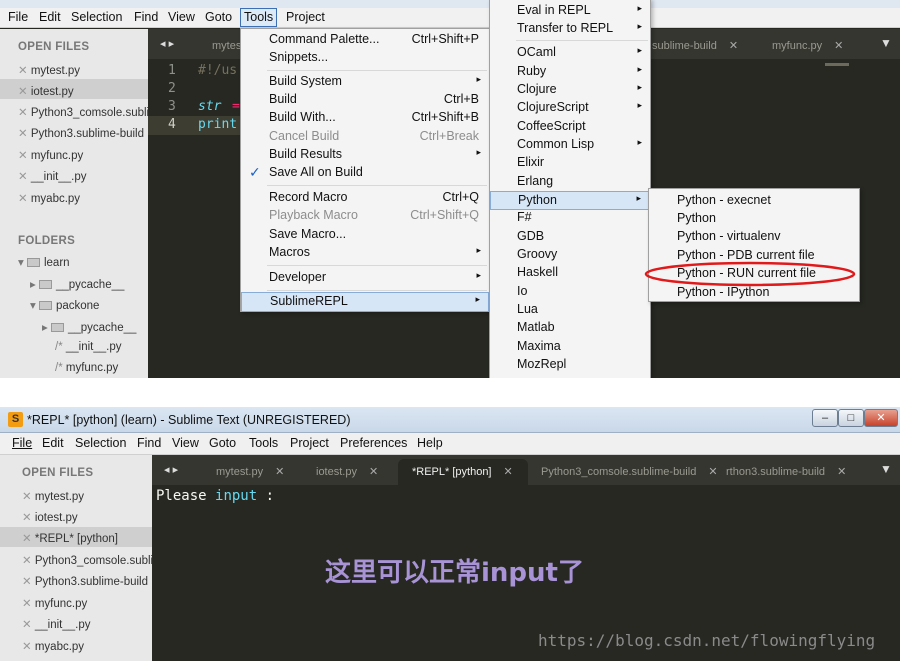 This screenshot has height=661, width=900. I want to click on menu-item-developer: Developer ▸, so click(365, 278).